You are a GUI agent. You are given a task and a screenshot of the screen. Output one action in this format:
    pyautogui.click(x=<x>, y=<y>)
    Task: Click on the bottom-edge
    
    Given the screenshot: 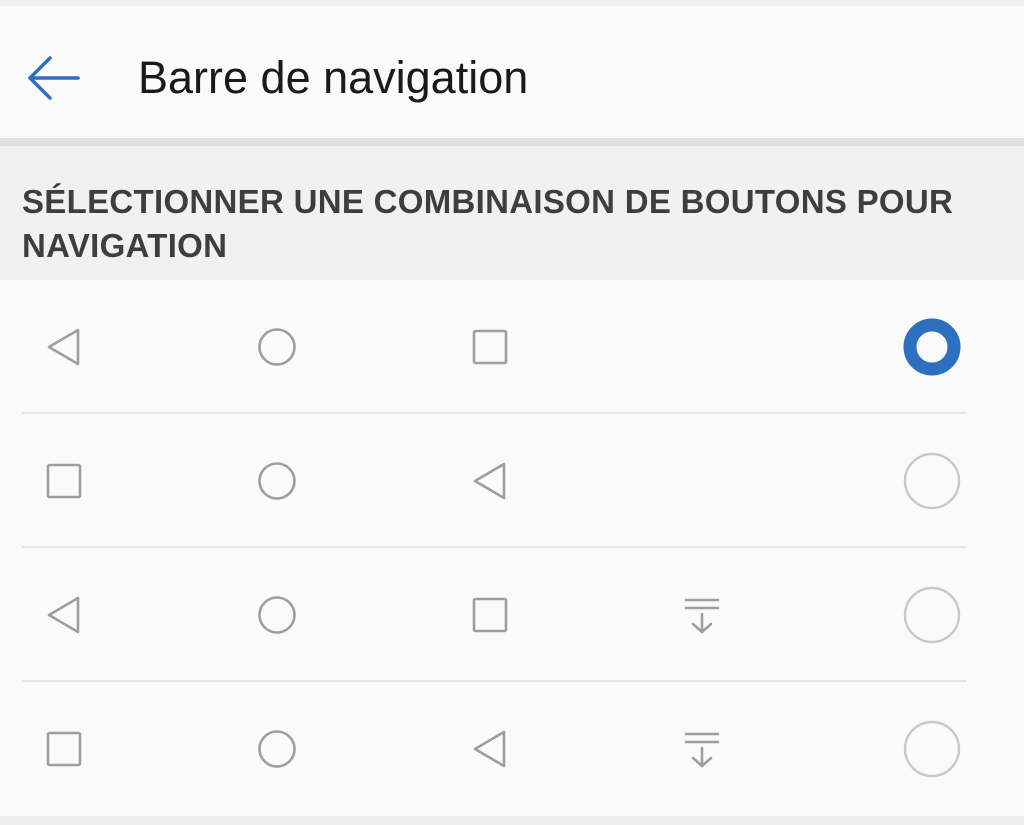 What is the action you would take?
    pyautogui.click(x=512, y=820)
    